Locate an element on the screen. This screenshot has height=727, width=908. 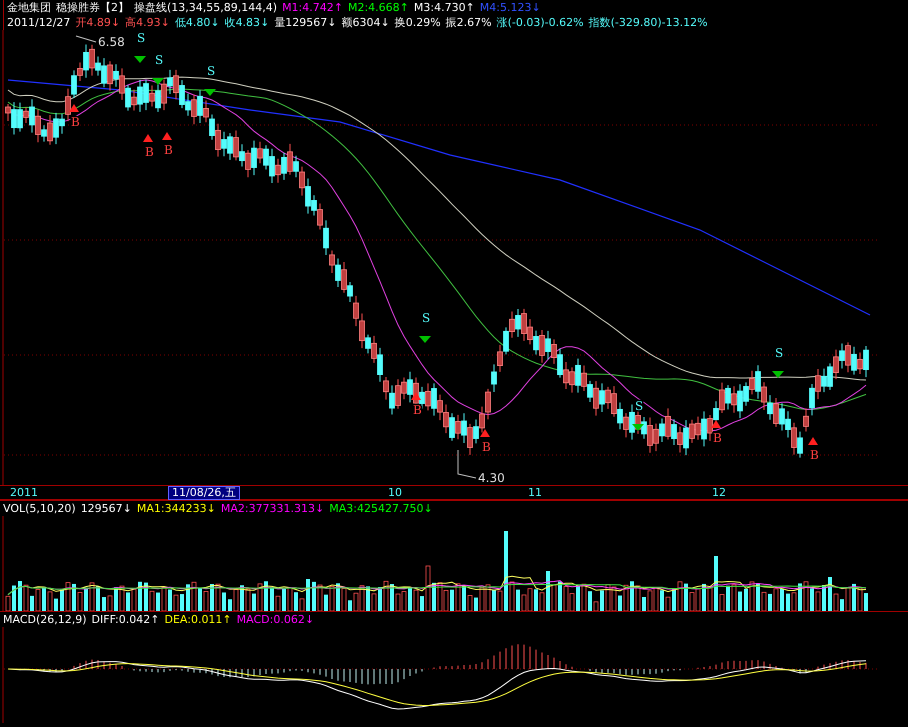
indicator-value: MA3:425427.750↓ is located at coordinates (381, 508).